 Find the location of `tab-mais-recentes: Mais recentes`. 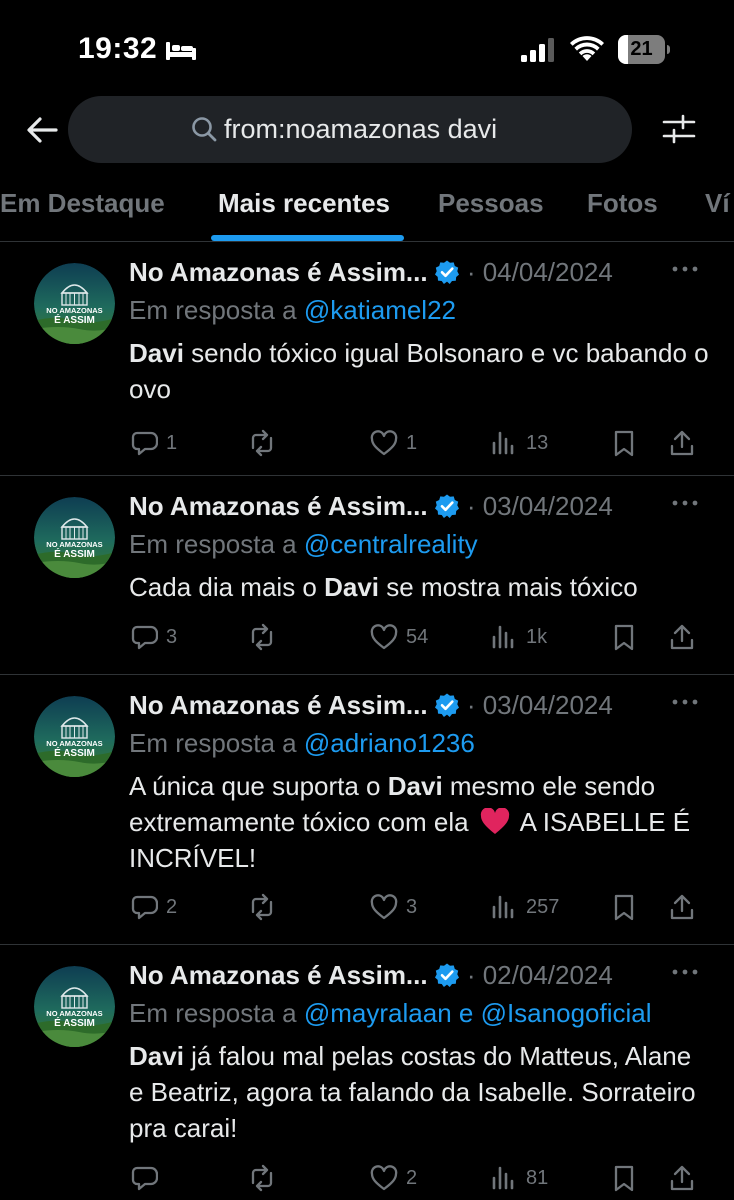

tab-mais-recentes: Mais recentes is located at coordinates (304, 203).